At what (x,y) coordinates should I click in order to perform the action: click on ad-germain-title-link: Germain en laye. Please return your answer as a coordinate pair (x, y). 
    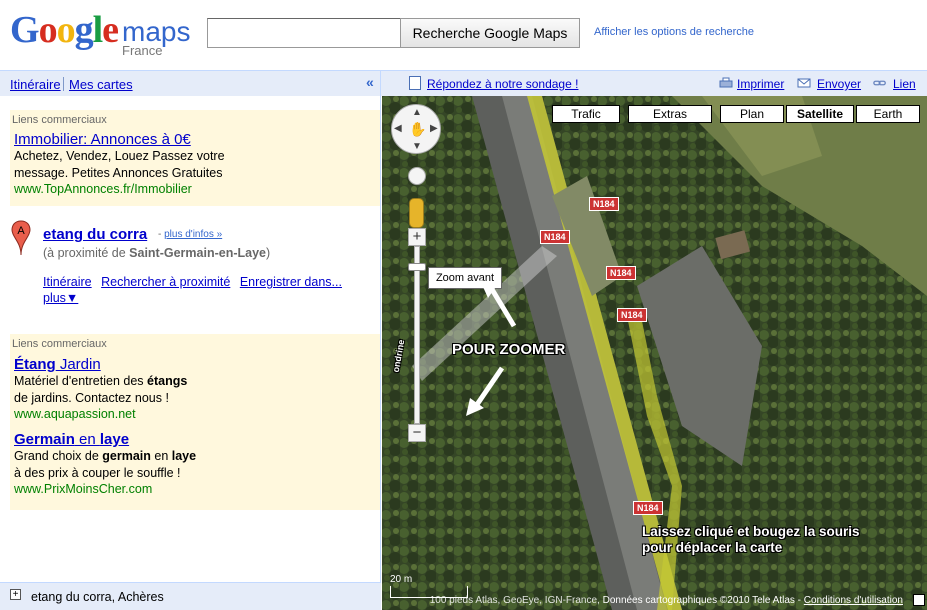
    Looking at the image, I should click on (71, 439).